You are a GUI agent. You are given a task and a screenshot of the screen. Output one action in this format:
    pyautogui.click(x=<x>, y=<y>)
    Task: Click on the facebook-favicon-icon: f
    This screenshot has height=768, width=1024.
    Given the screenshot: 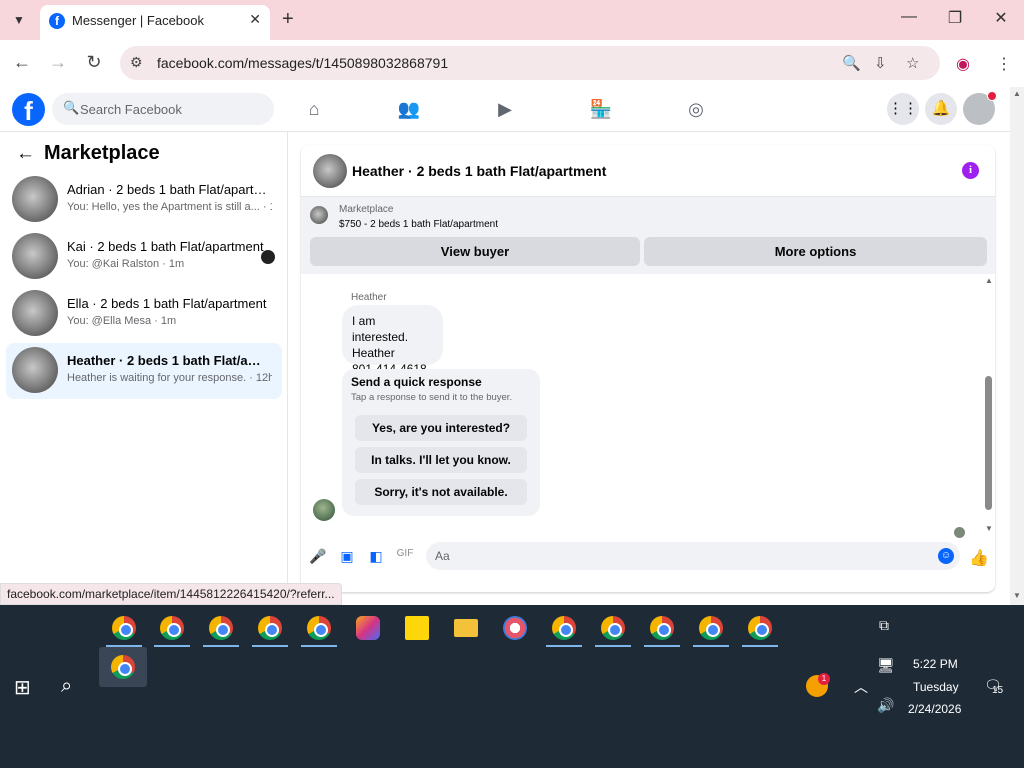 What is the action you would take?
    pyautogui.click(x=57, y=21)
    